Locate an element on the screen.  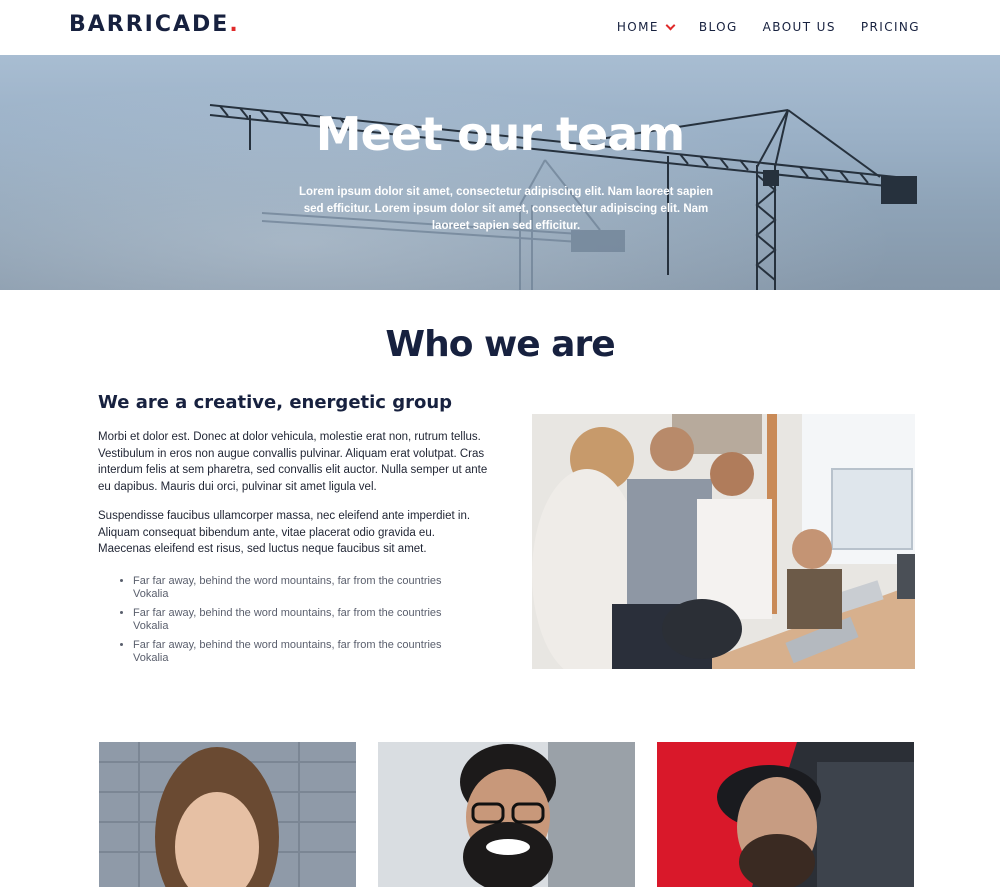
nav-item-pricing: PRICING is located at coordinates (890, 27).